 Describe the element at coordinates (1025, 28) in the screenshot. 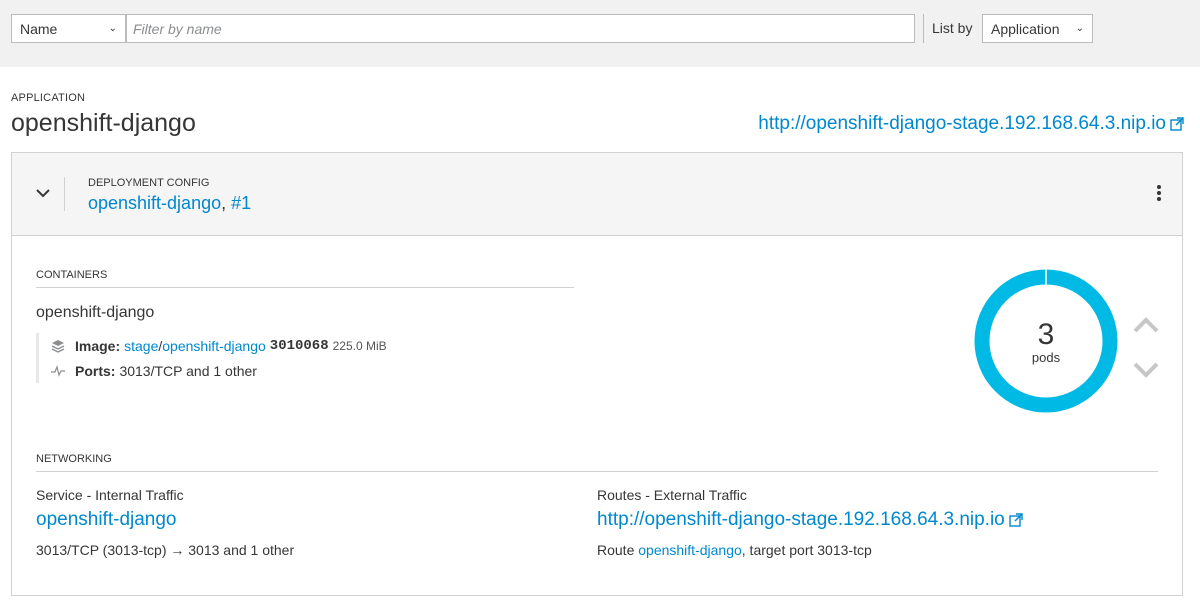

I see `list-by-value: Application` at that location.